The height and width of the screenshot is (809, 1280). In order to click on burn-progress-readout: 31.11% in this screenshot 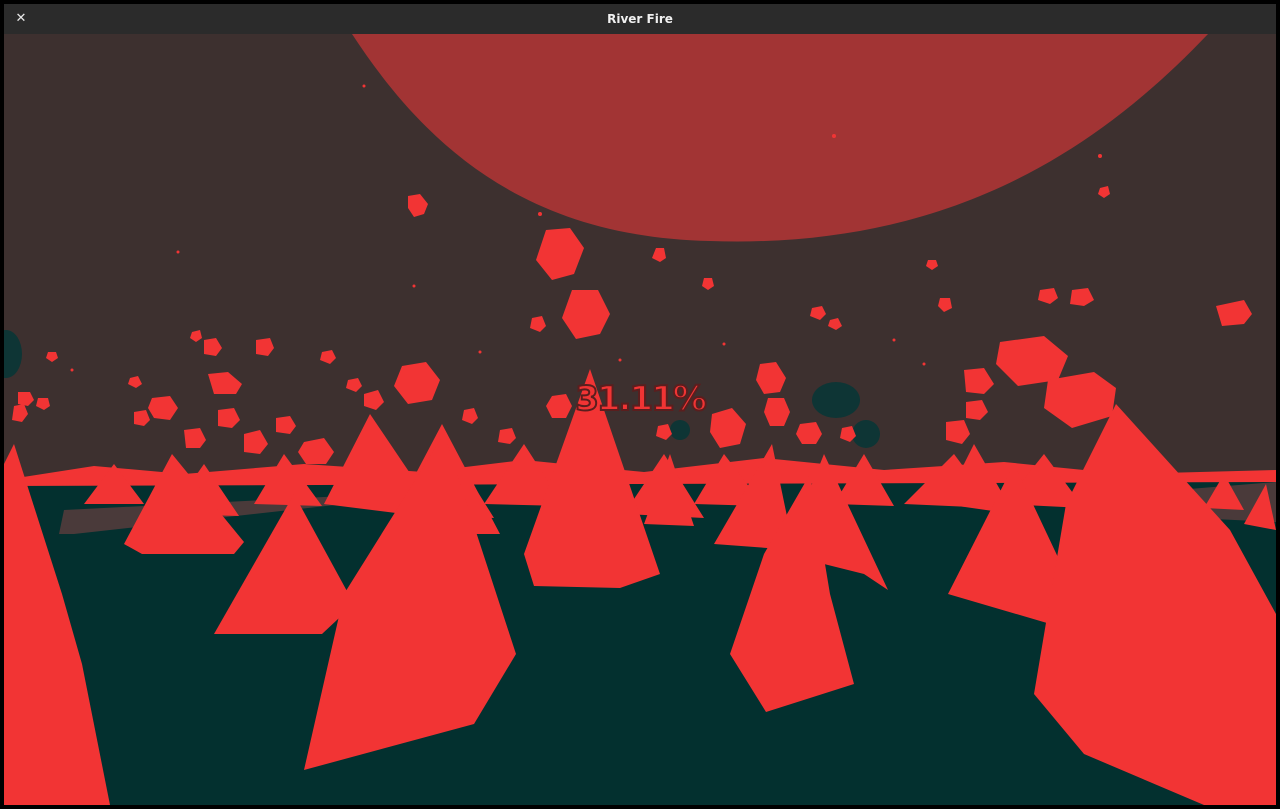, I will do `click(641, 399)`.